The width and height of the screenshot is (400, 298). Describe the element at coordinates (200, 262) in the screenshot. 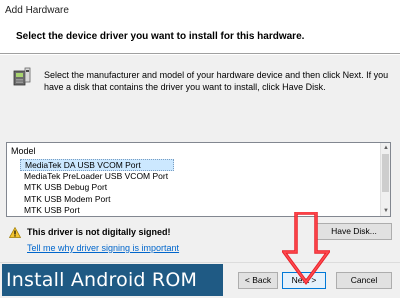

I see `footer-divider` at that location.